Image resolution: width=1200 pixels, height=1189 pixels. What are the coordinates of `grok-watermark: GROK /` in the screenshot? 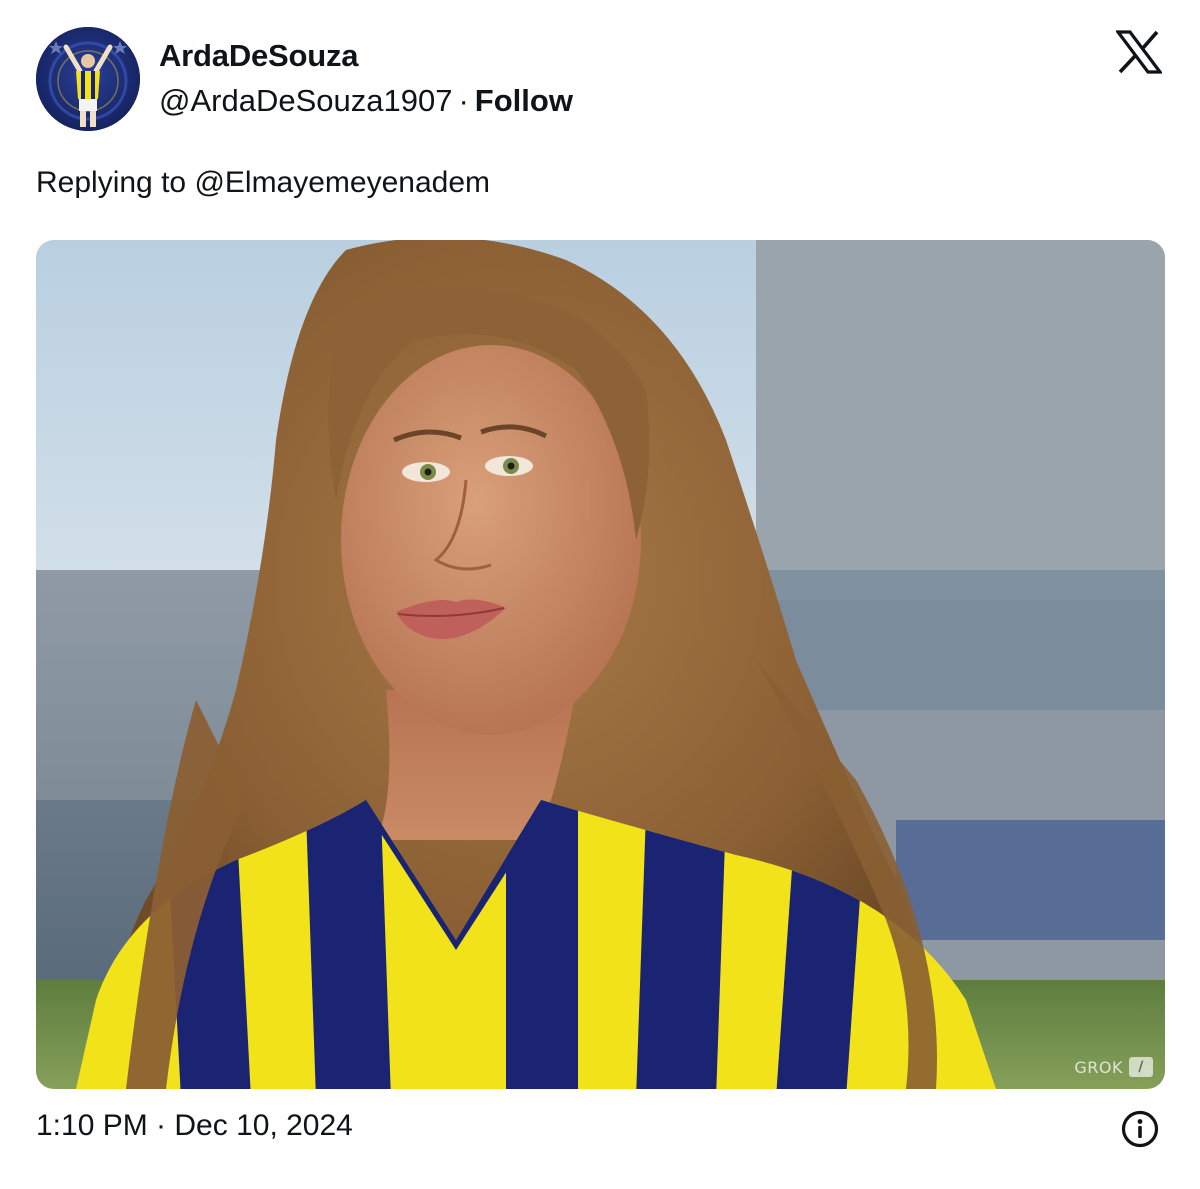 It's located at (1113, 1067).